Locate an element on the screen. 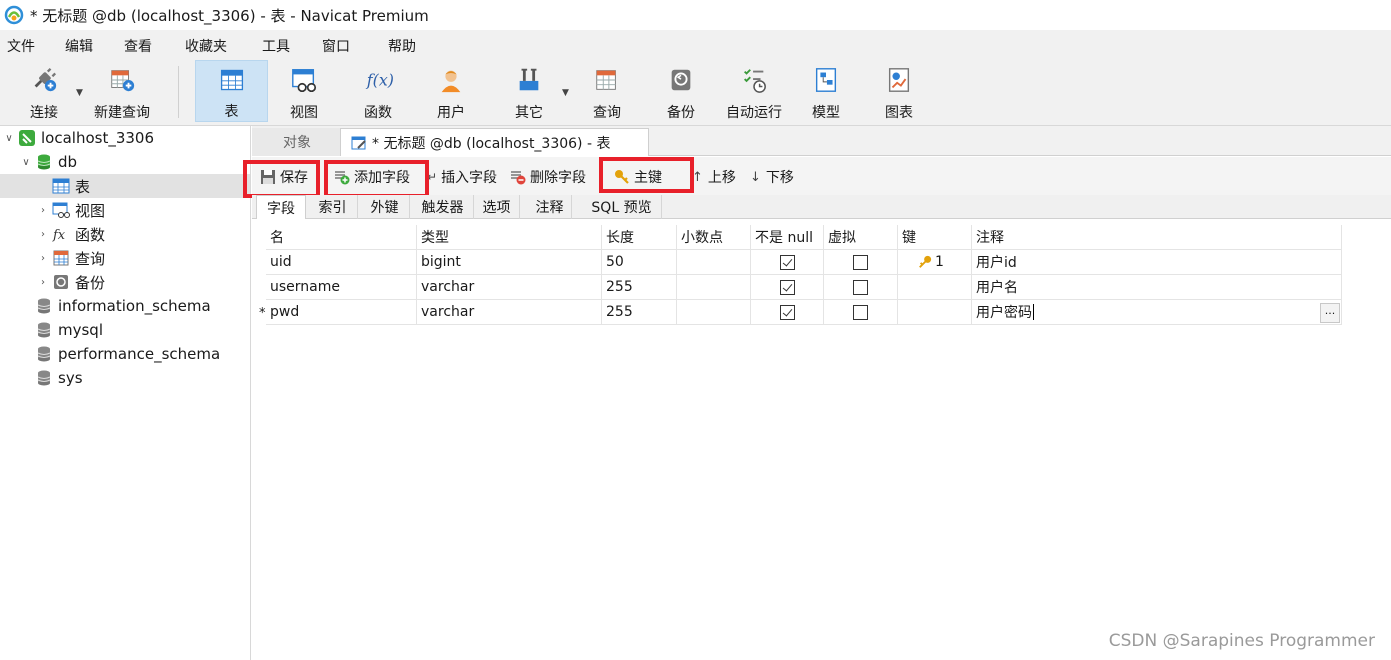 Image resolution: width=1391 pixels, height=660 pixels. column-header-type: 类型 is located at coordinates (509, 237).